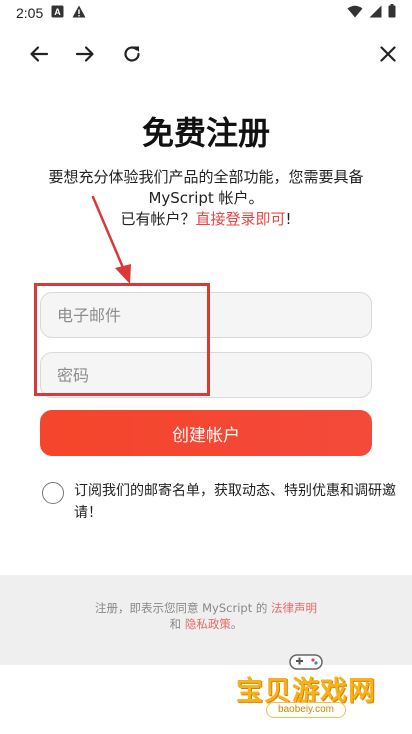  I want to click on password-field, so click(206, 375).